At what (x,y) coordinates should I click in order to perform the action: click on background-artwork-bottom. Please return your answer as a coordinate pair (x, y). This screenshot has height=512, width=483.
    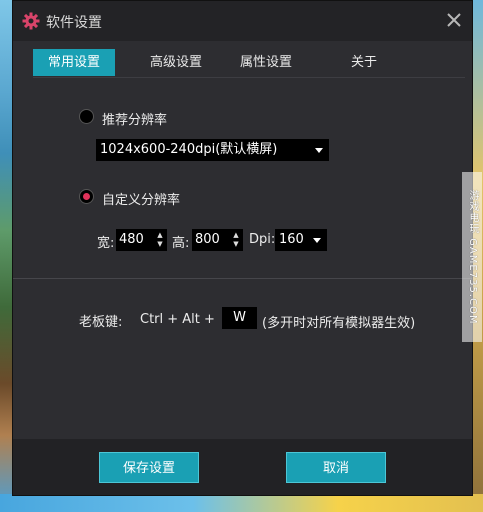
    Looking at the image, I should click on (241, 503).